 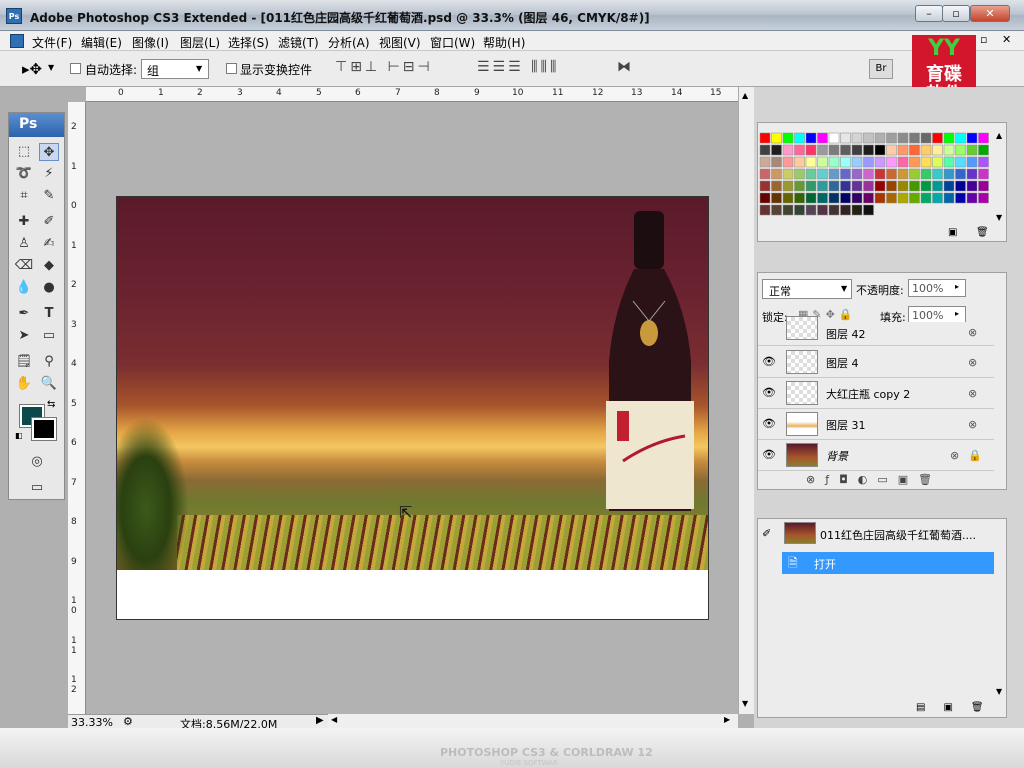 What do you see at coordinates (937, 288) in the screenshot?
I see `opacity-field: 100% ▸` at bounding box center [937, 288].